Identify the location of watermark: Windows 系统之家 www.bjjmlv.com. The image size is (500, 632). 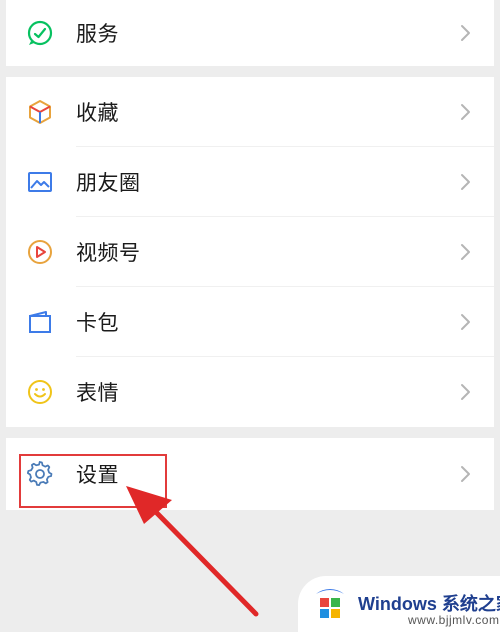
(399, 604).